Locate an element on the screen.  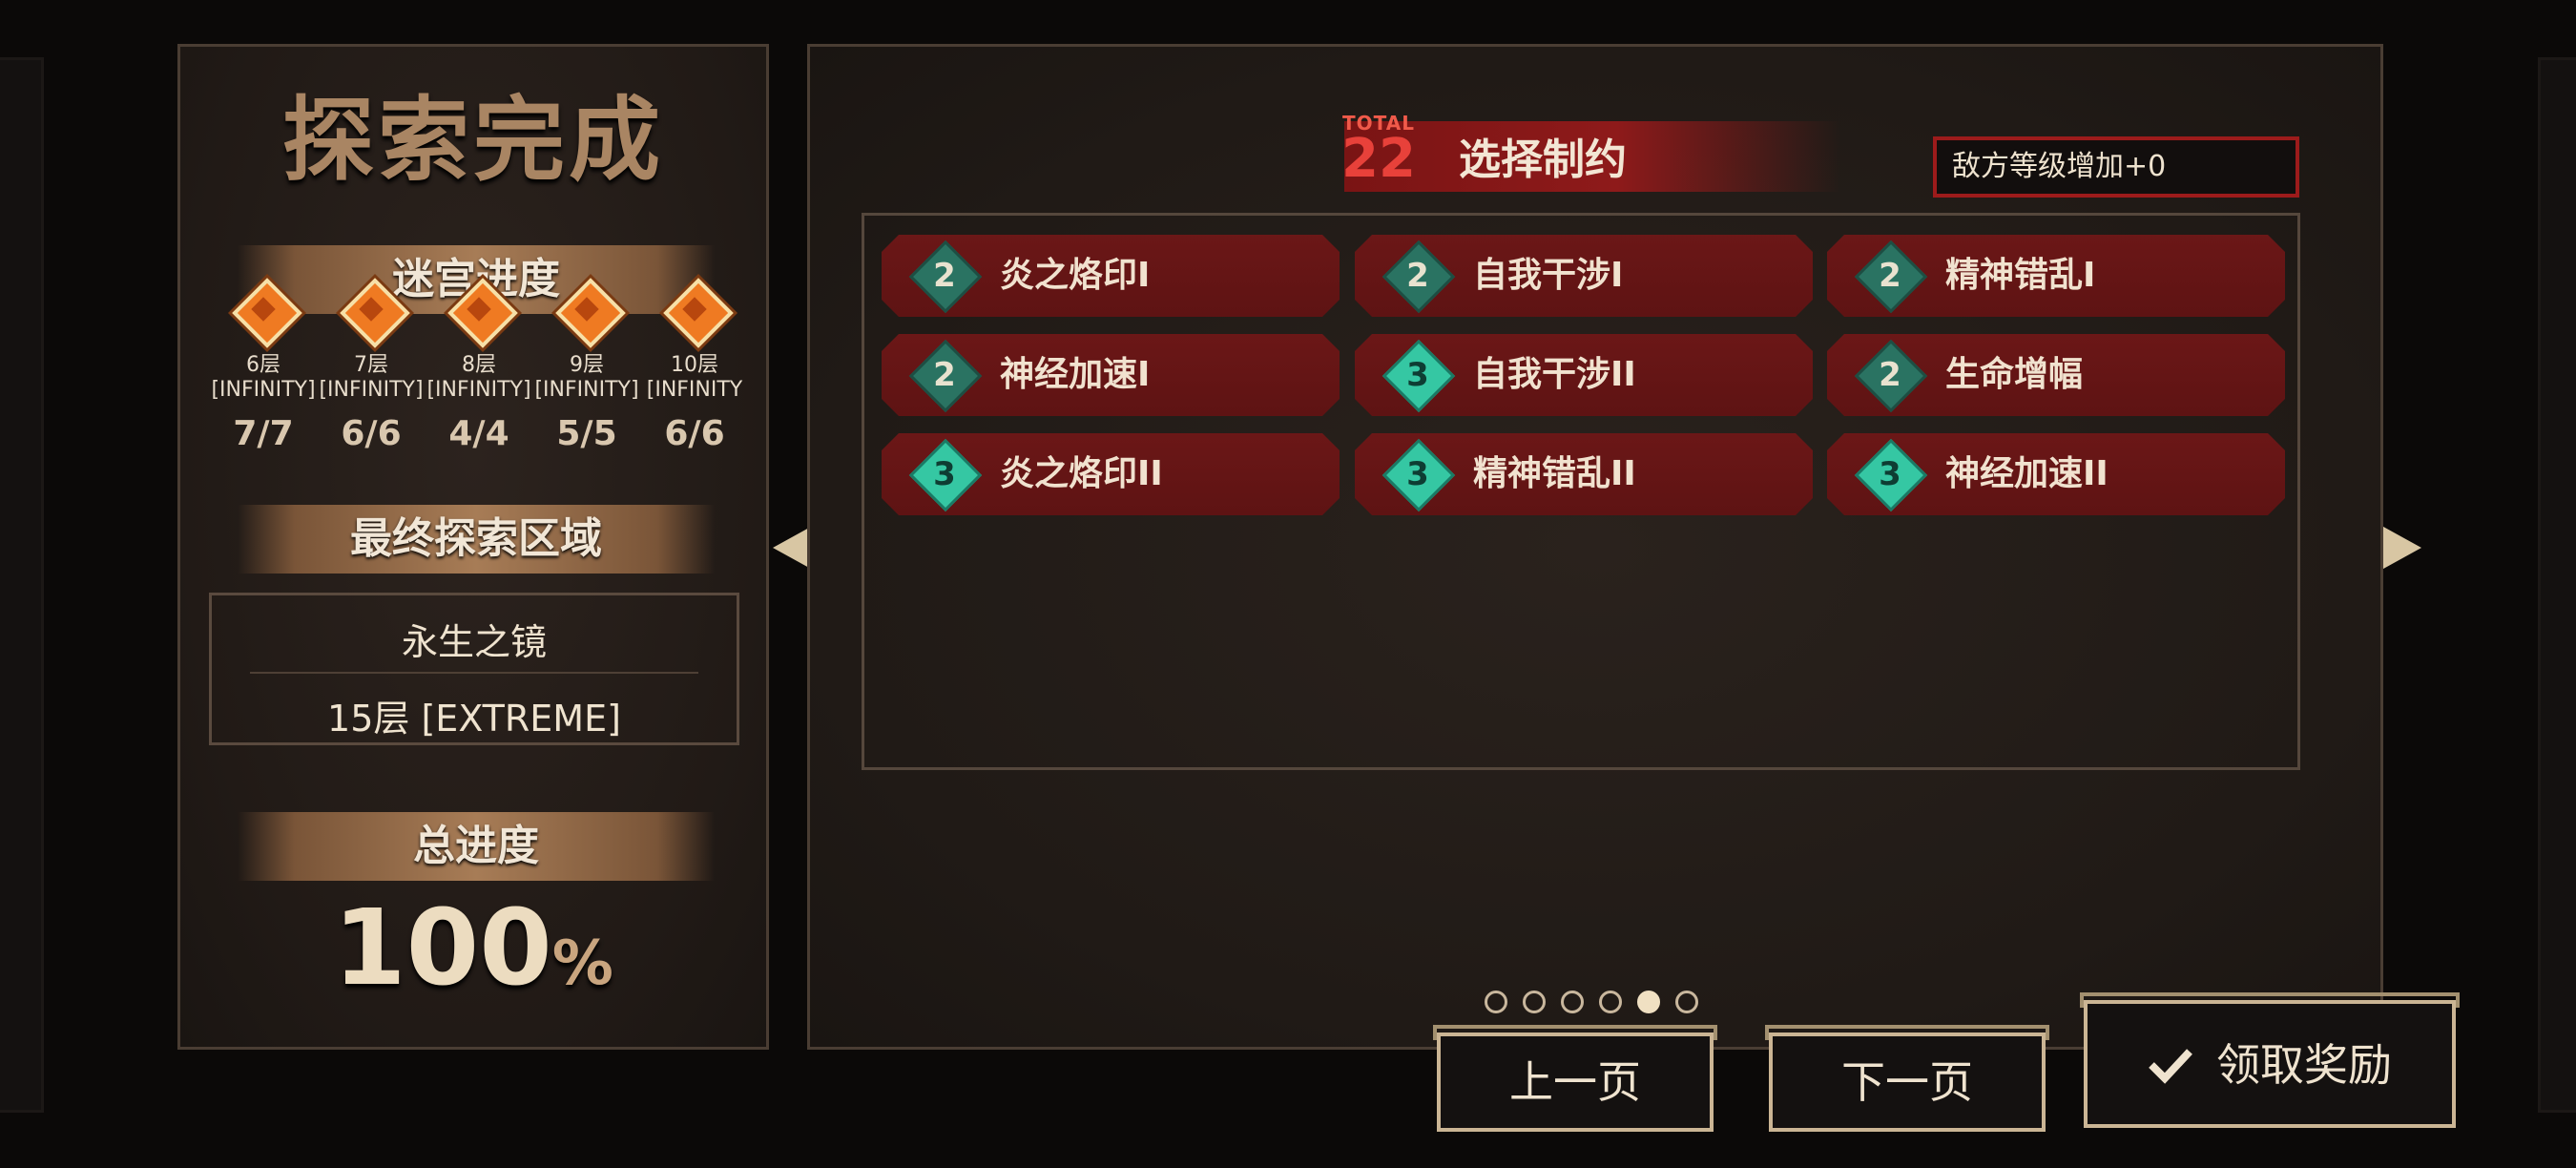
floor-item: 9层 [INFINITY] 5/5 is located at coordinates (586, 365).